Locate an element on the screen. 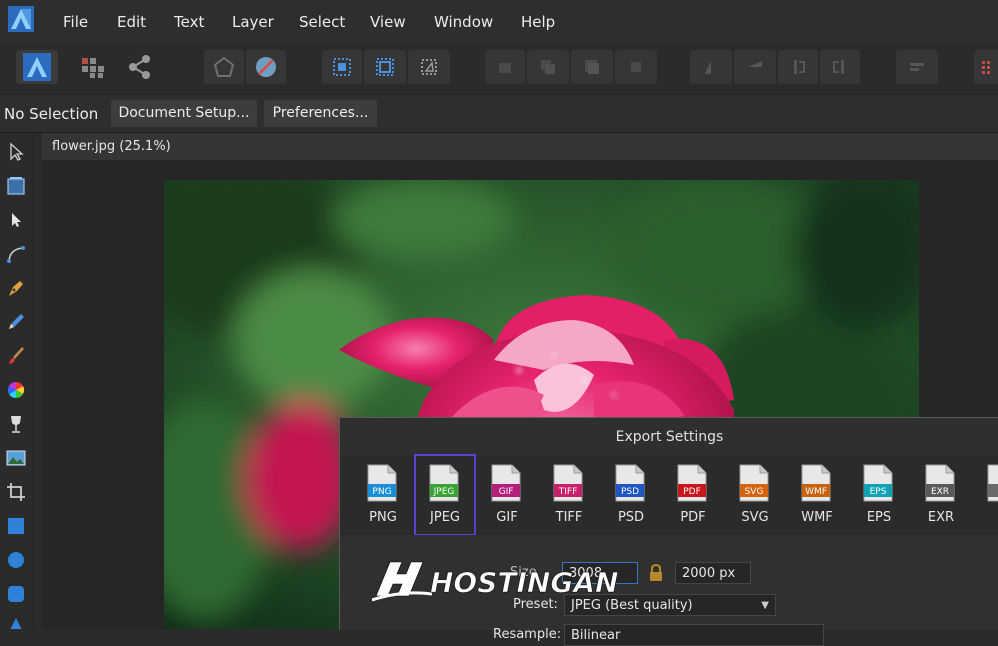 The image size is (998, 646). menu-help: Help is located at coordinates (538, 22).